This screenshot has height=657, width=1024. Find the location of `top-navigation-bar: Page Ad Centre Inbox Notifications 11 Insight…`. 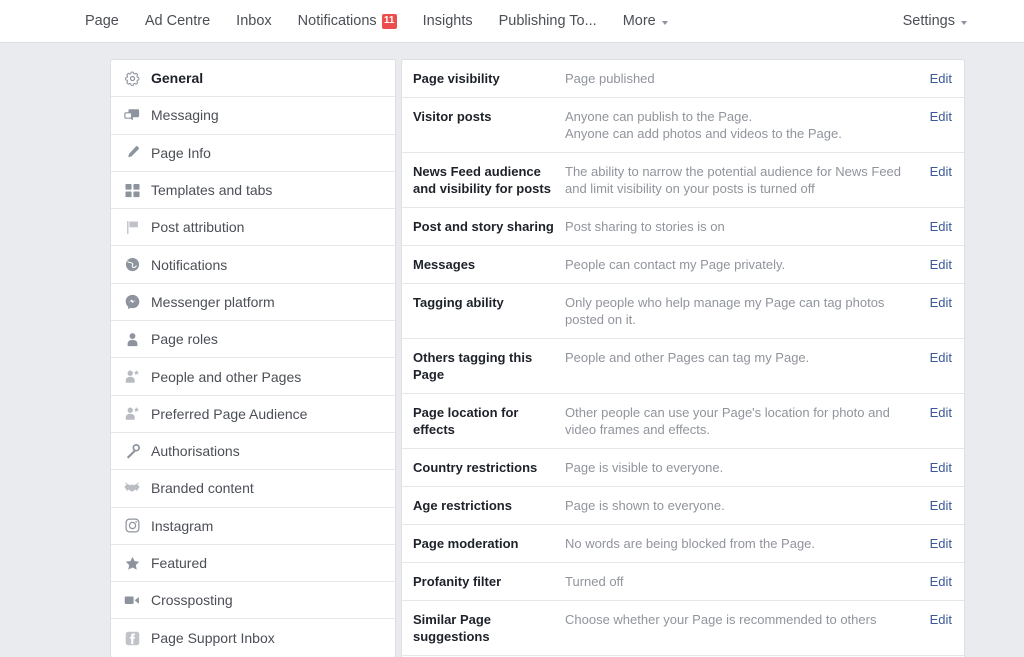

top-navigation-bar: Page Ad Centre Inbox Notifications 11 Insight… is located at coordinates (512, 21).